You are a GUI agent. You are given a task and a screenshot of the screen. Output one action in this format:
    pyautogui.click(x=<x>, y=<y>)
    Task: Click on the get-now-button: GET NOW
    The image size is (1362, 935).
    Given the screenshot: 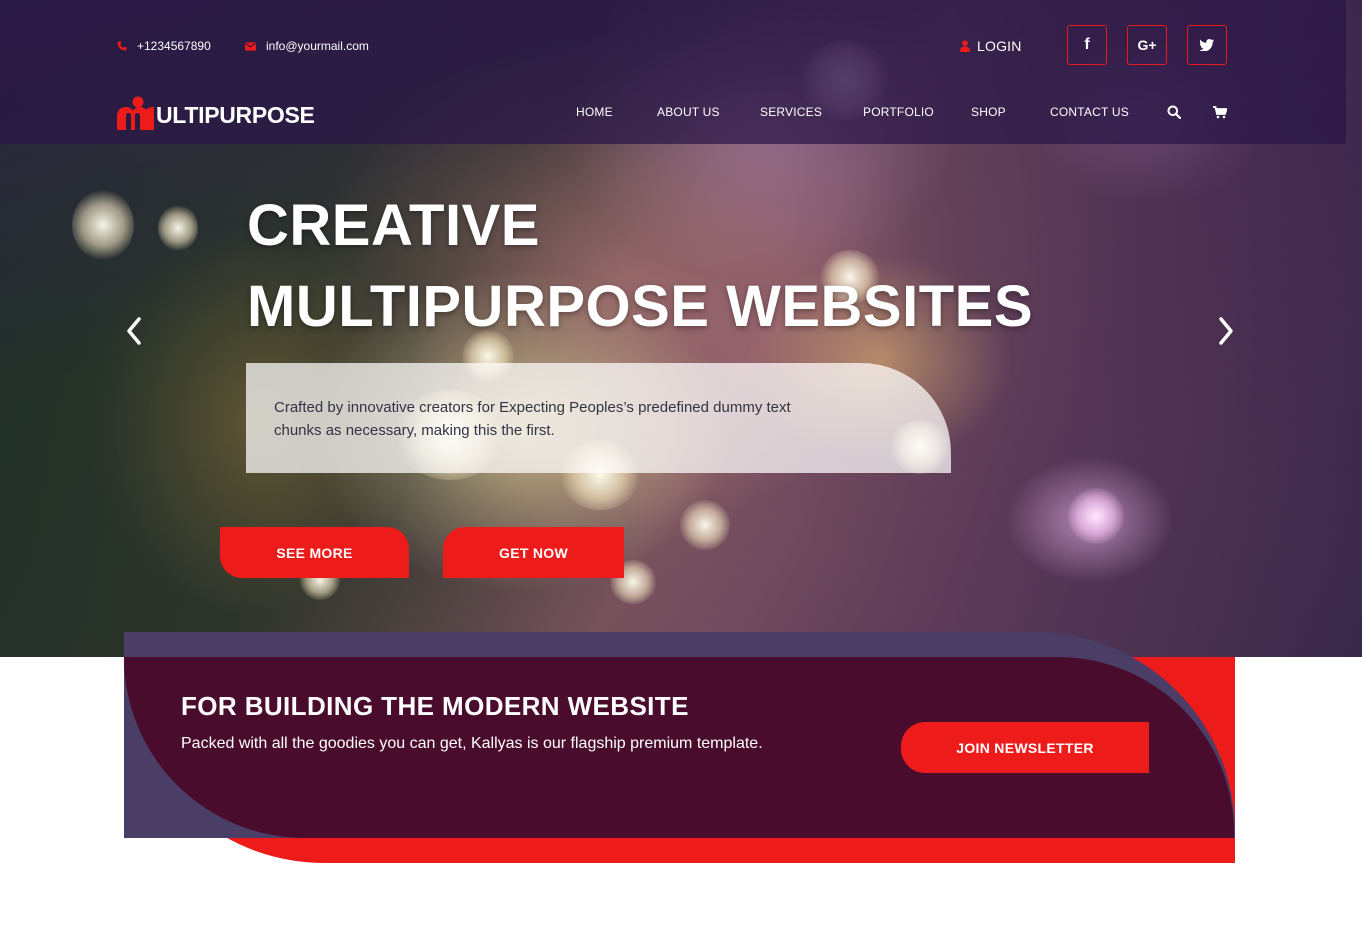 What is the action you would take?
    pyautogui.click(x=533, y=552)
    